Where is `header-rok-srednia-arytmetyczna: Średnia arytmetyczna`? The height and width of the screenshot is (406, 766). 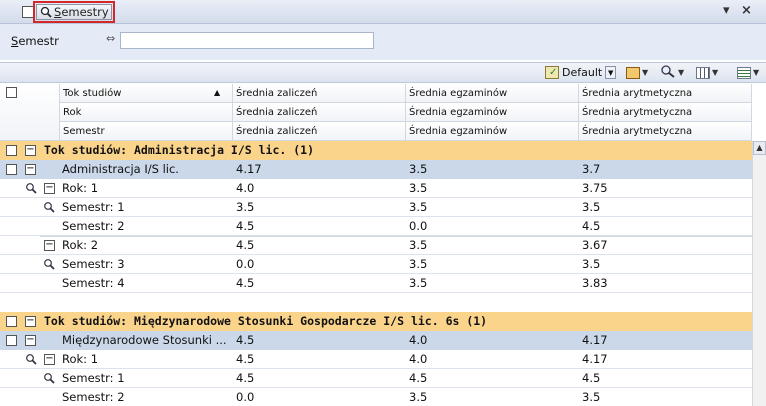
header-rok-srednia-arytmetyczna: Średnia arytmetyczna is located at coordinates (665, 112).